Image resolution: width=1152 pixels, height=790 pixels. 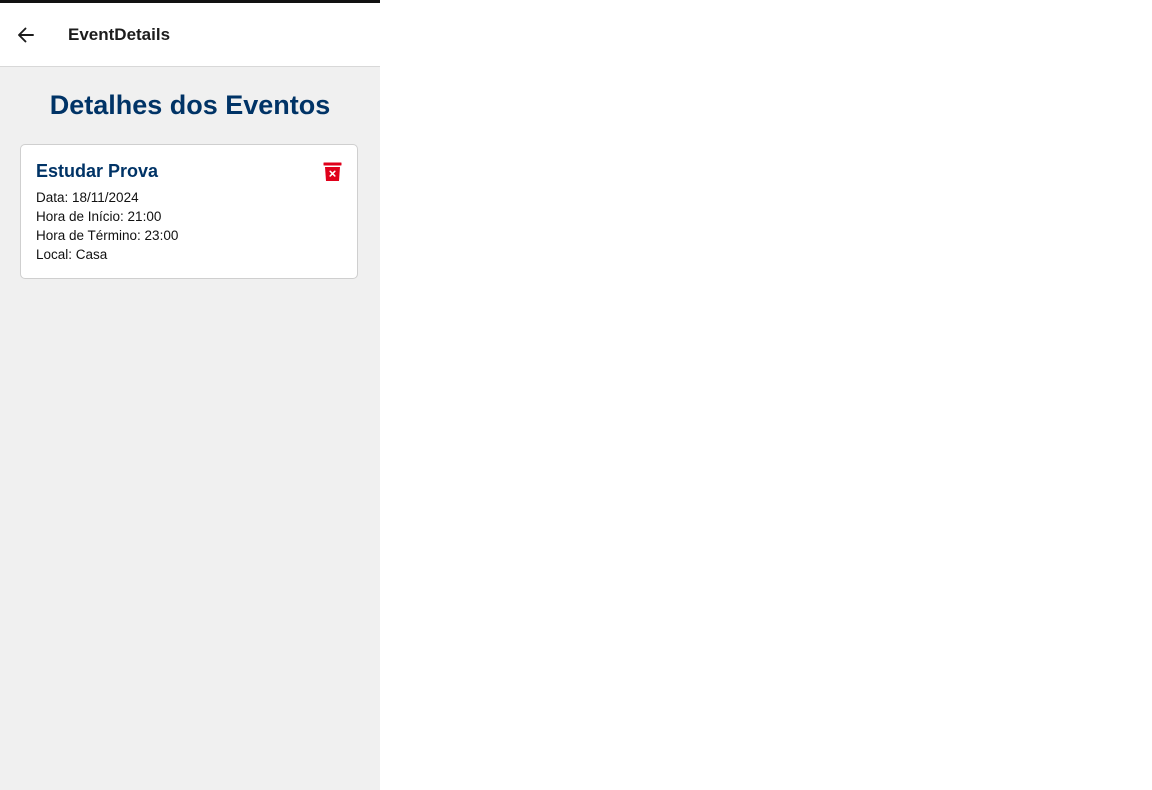 I want to click on event-name: Estudar Prova, so click(x=97, y=171).